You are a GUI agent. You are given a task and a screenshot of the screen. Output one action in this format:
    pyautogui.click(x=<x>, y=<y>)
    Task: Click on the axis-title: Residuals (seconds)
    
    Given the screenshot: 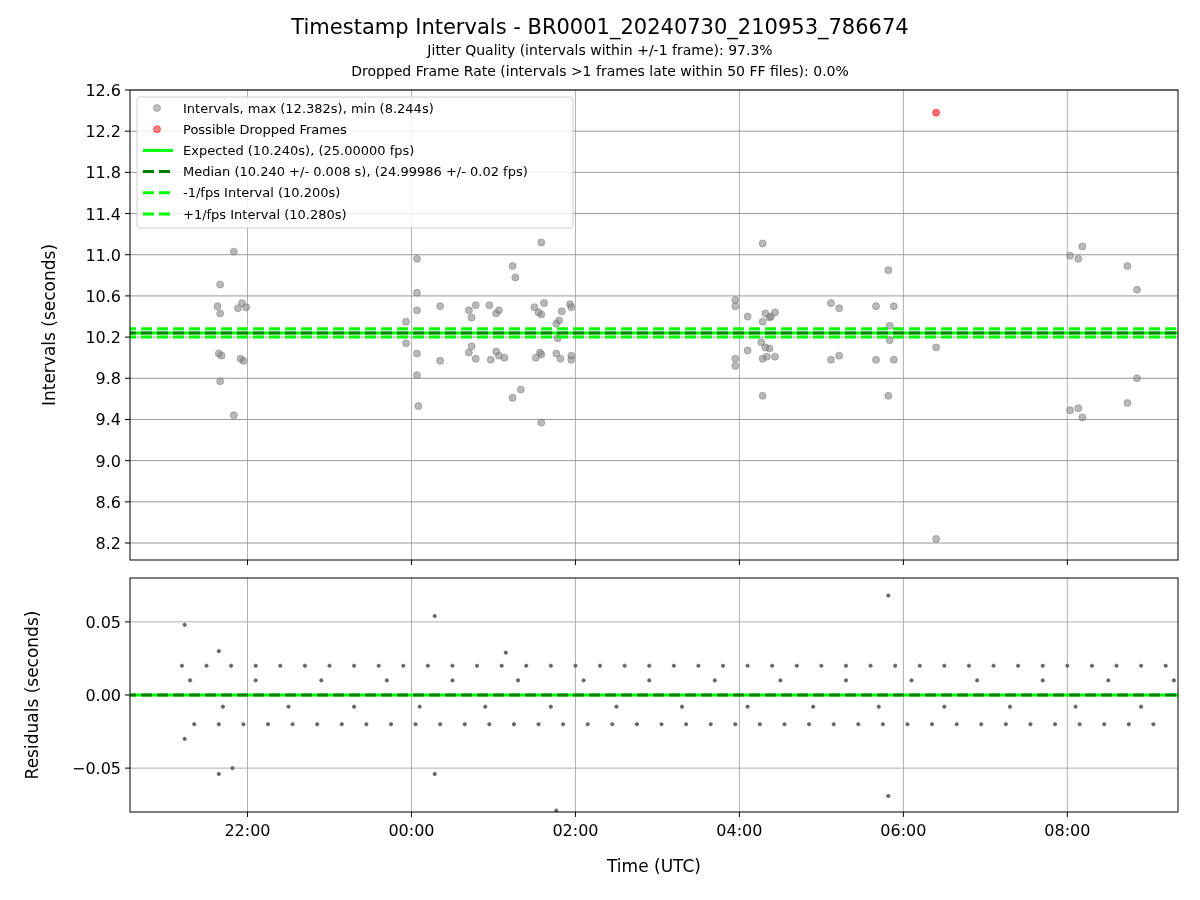 What is the action you would take?
    pyautogui.click(x=32, y=695)
    